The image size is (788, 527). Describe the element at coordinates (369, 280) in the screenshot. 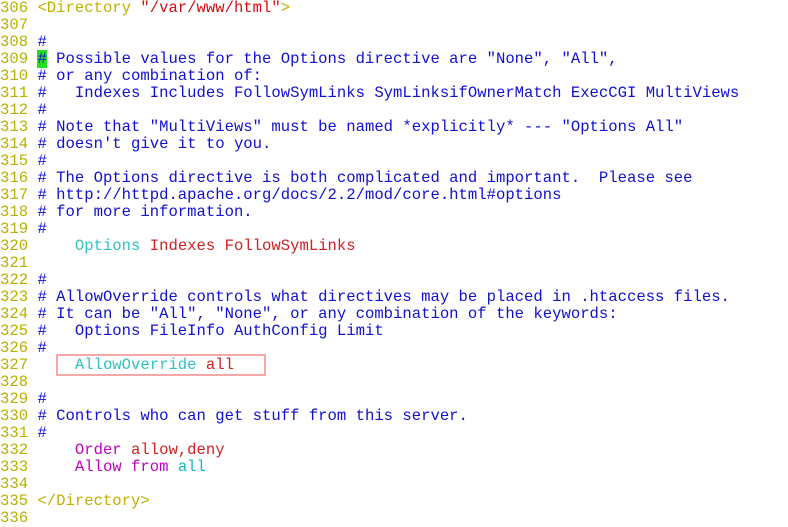

I see `code-line: 322 #` at that location.